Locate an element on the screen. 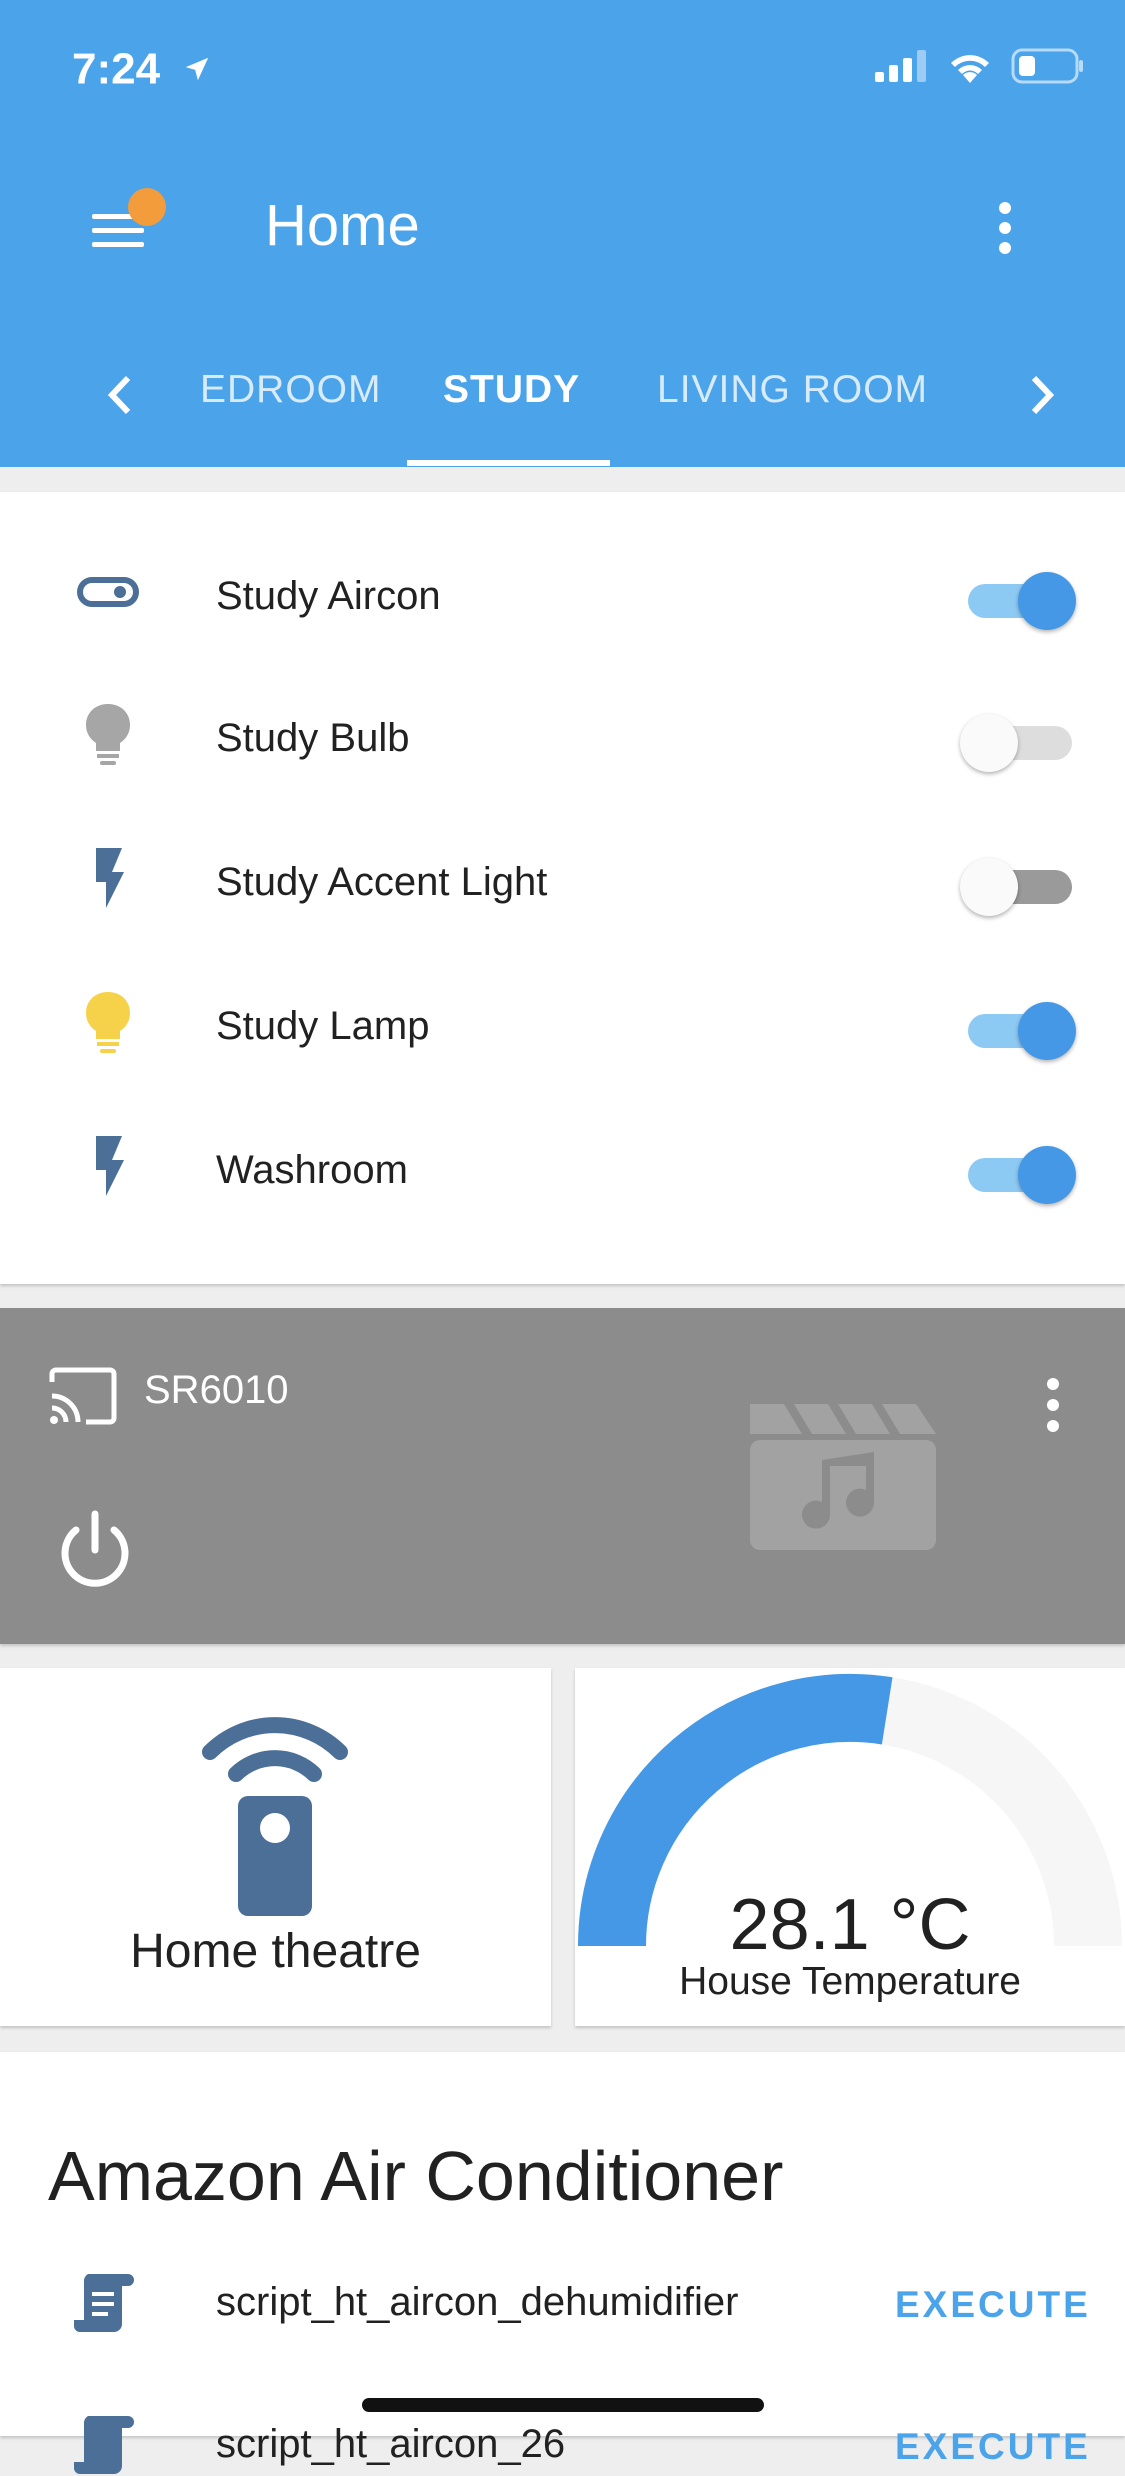  entity-label: Study Lamp is located at coordinates (323, 1026).